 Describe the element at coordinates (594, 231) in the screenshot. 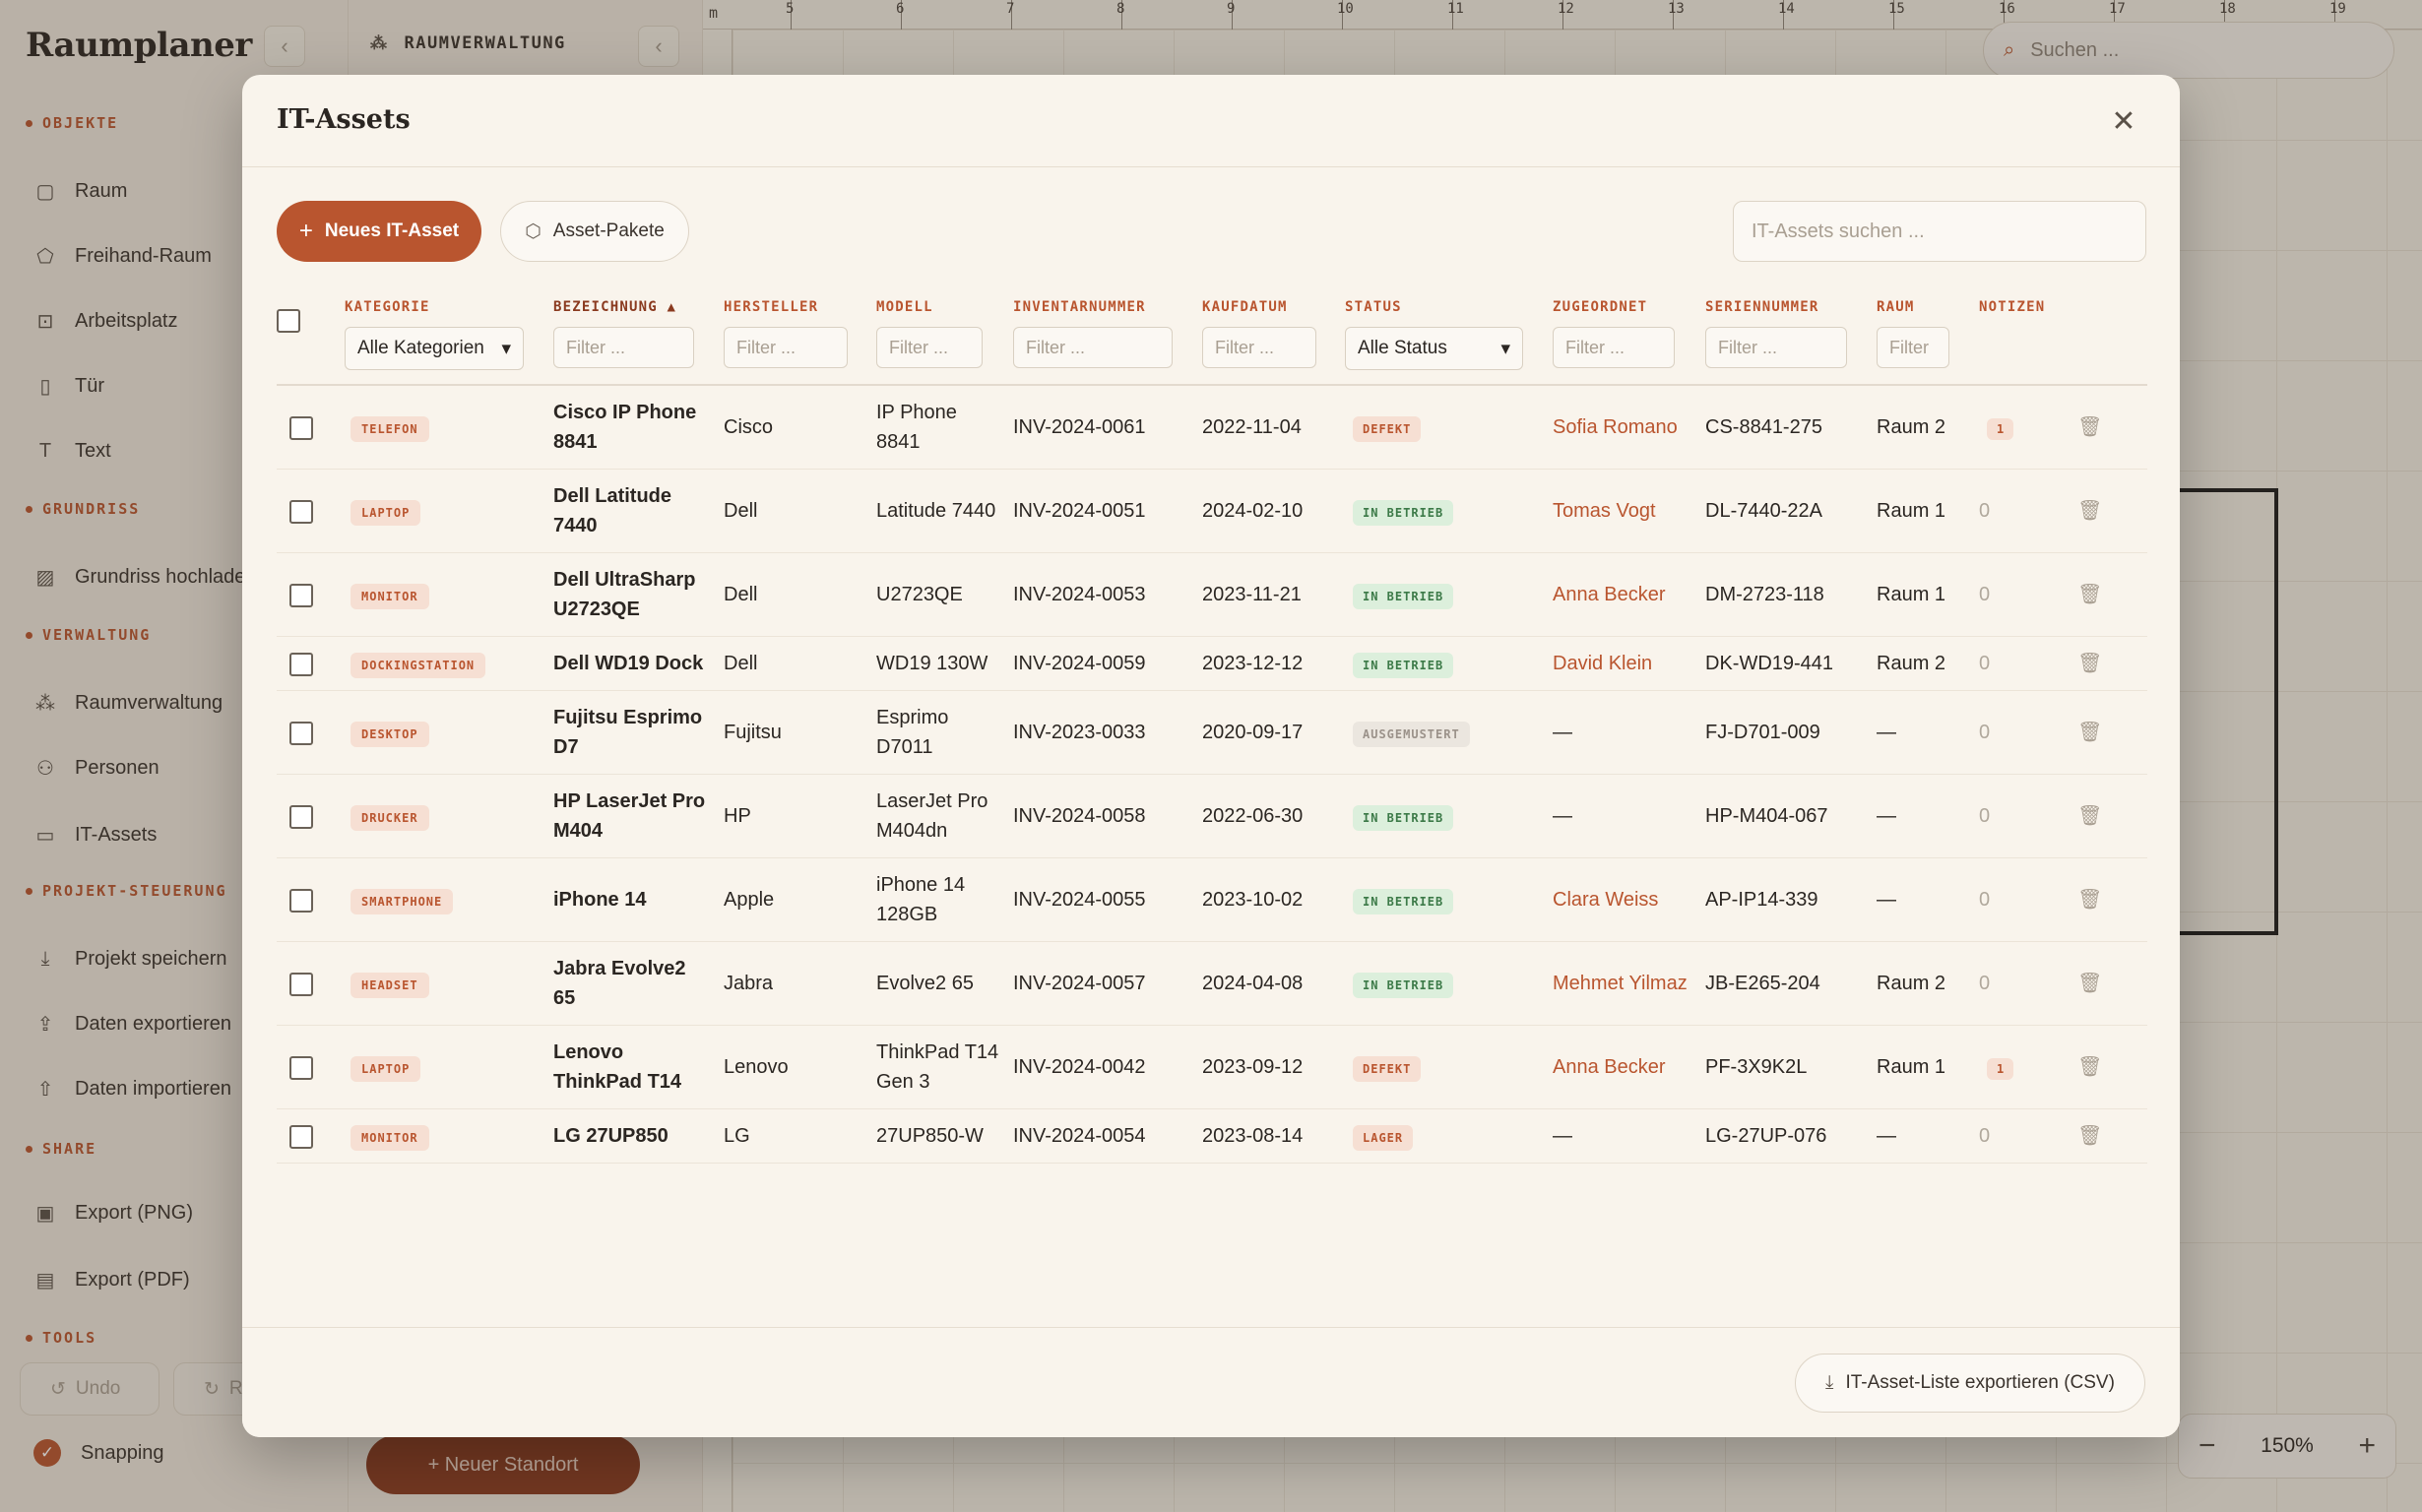

I see `asset-packages-button: ⬡ Asset-Pakete` at that location.